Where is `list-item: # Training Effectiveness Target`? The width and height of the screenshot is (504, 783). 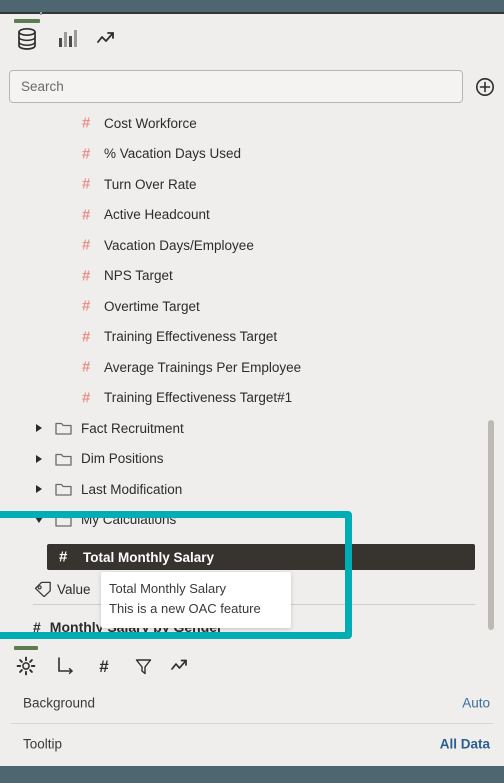 list-item: # Training Effectiveness Target is located at coordinates (252, 337).